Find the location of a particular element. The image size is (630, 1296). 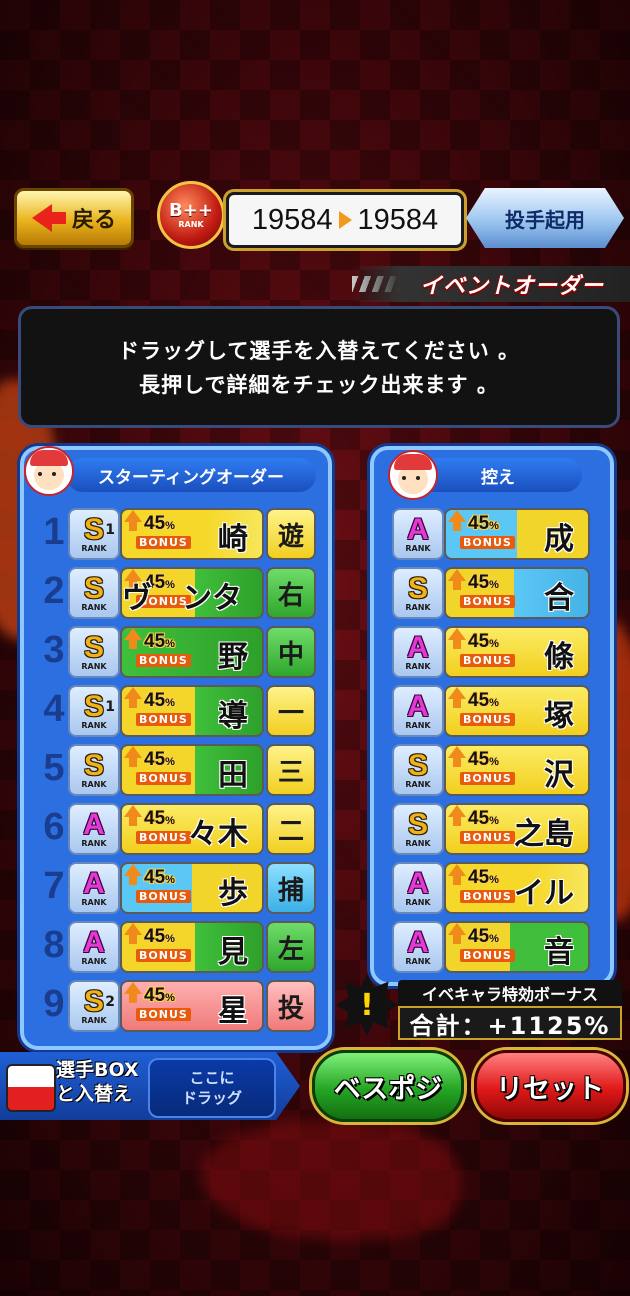

event-bonus-total: 合計：+1125% is located at coordinates (510, 1023).